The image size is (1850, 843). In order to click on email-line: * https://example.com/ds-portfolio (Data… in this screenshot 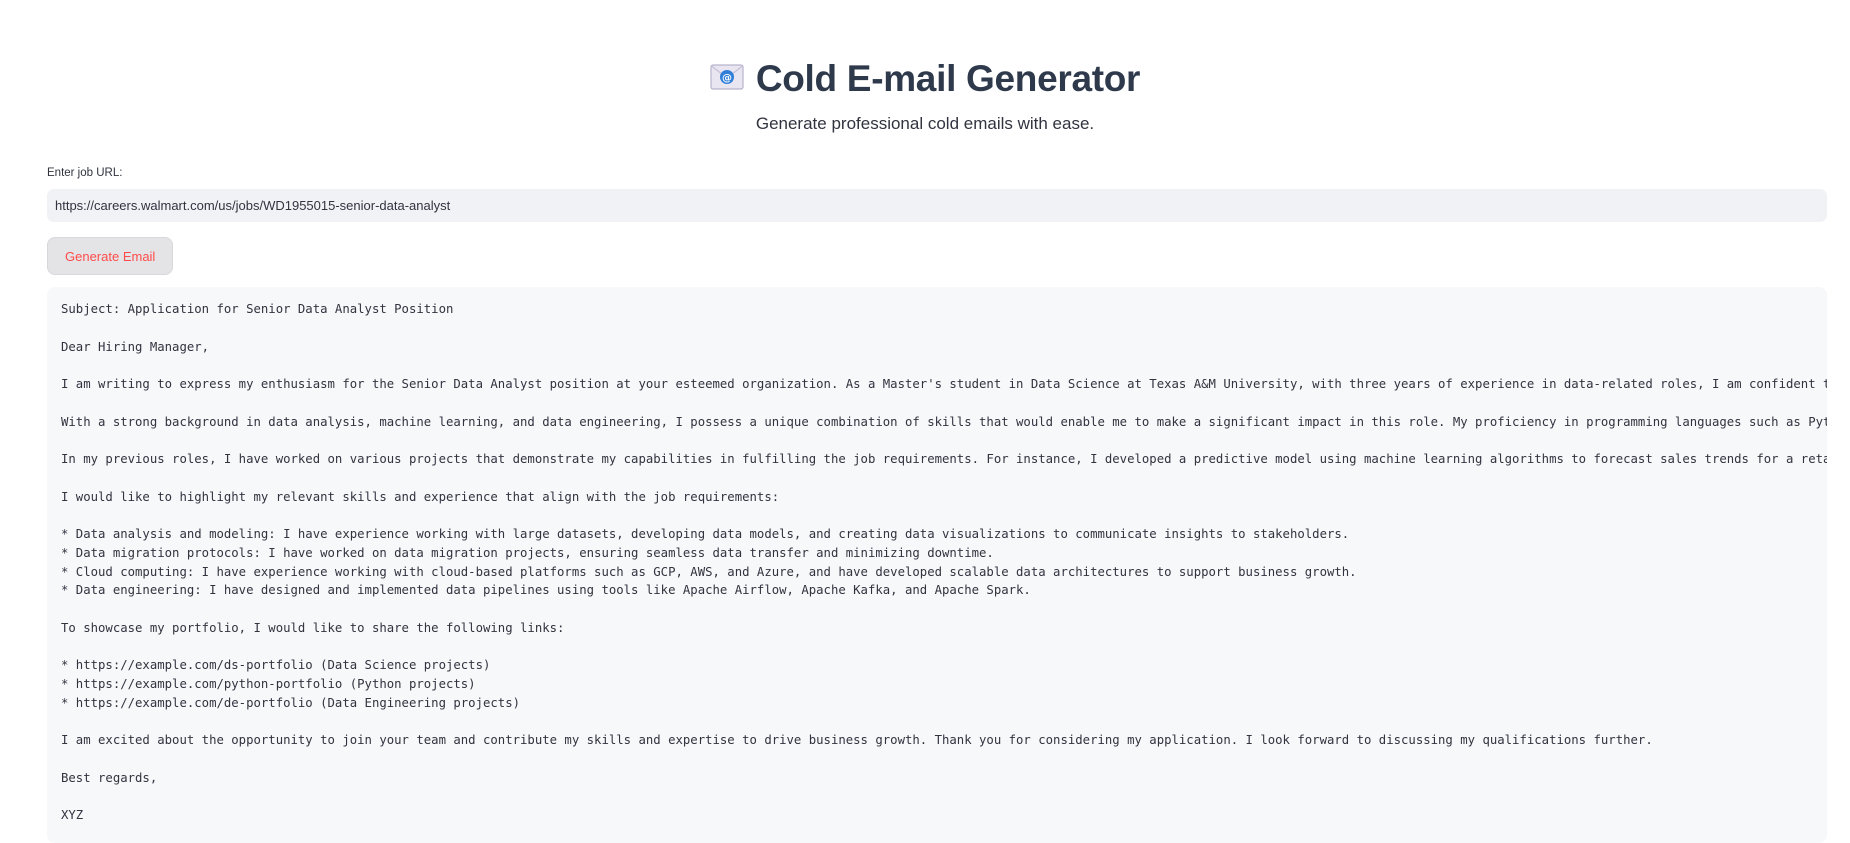, I will do `click(276, 665)`.